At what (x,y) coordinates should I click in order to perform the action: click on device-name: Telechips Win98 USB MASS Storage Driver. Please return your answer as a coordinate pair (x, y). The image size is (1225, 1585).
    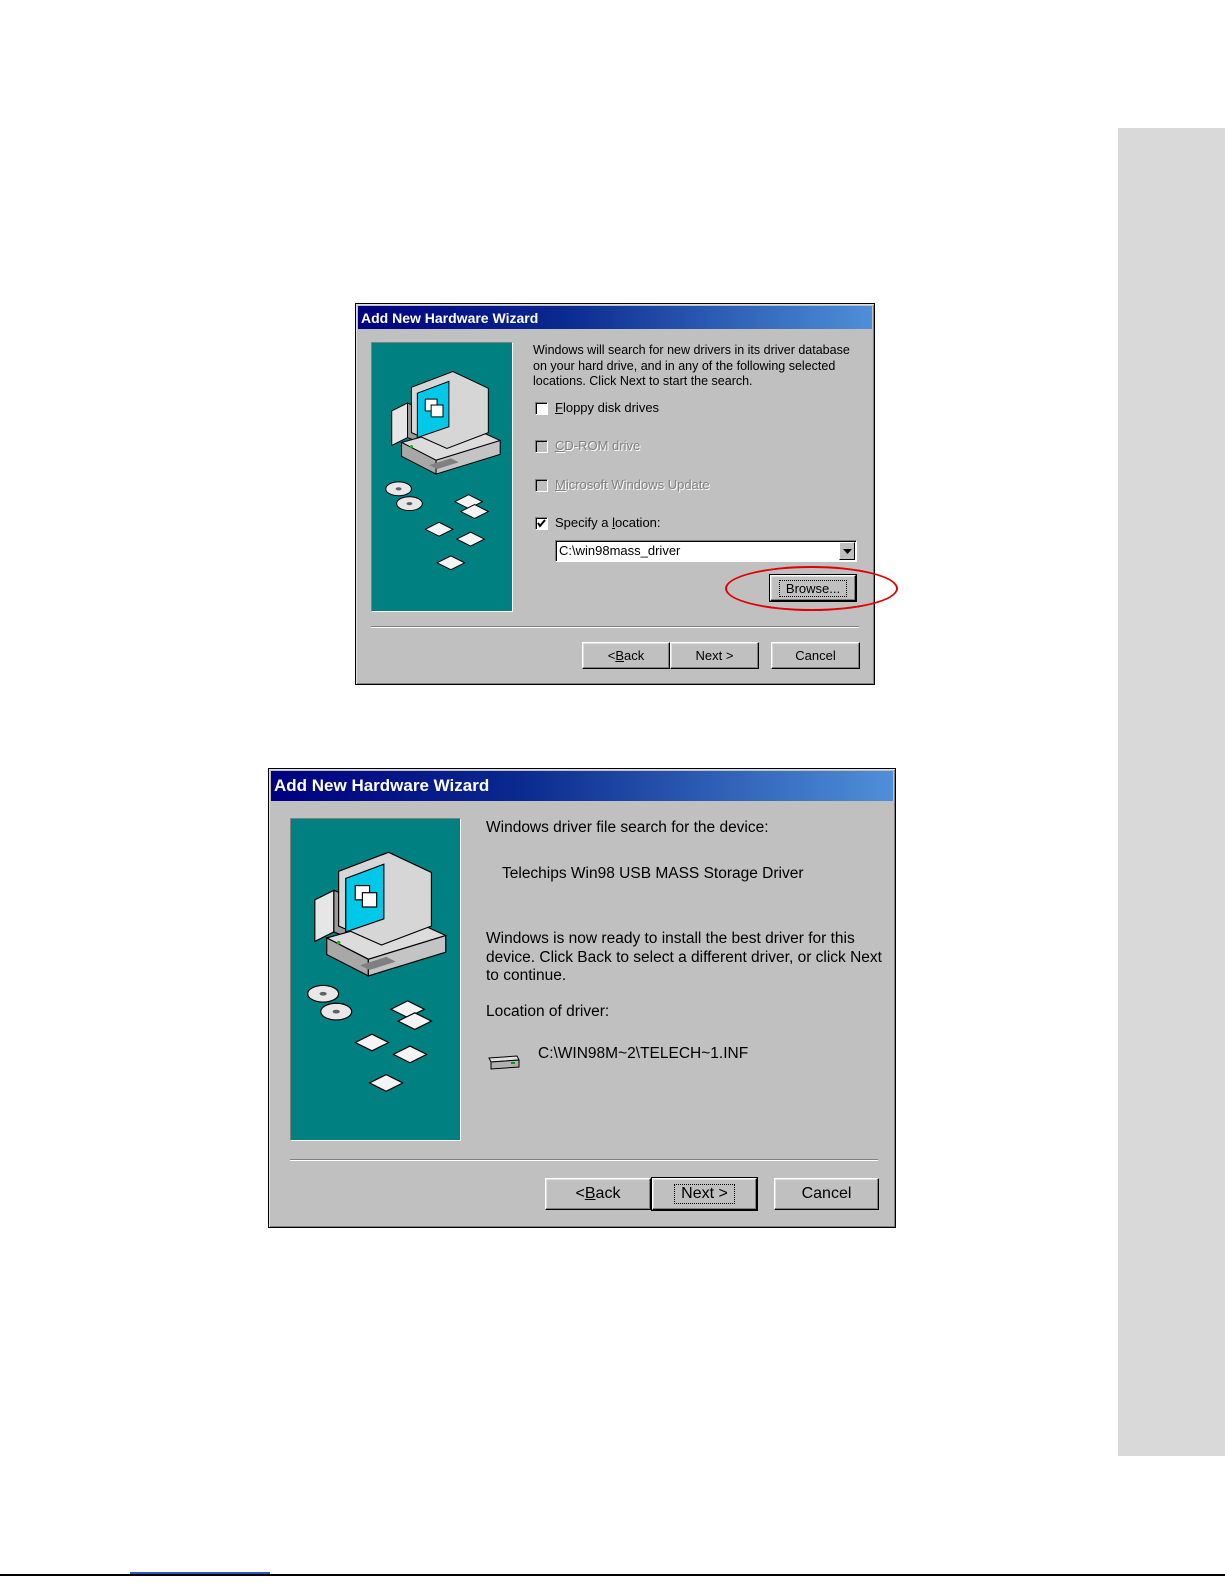
    Looking at the image, I should click on (653, 873).